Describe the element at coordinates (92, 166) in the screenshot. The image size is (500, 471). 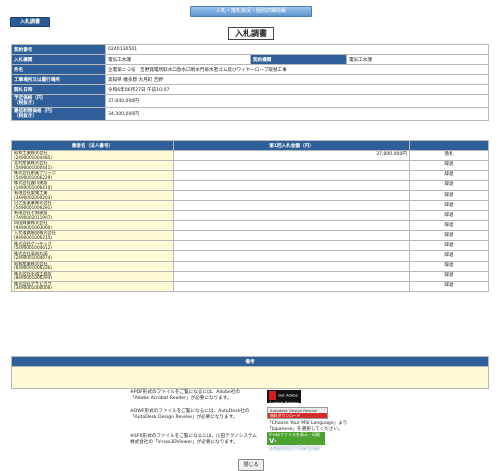
I see `bidder-cell: 北村産業株式会社 (5490001000441)` at that location.